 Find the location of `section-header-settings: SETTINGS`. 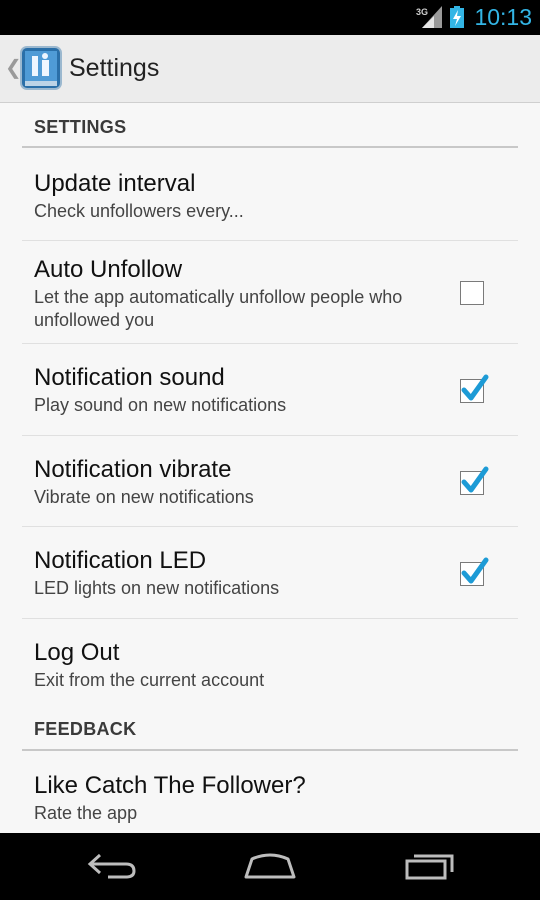

section-header-settings: SETTINGS is located at coordinates (270, 125).